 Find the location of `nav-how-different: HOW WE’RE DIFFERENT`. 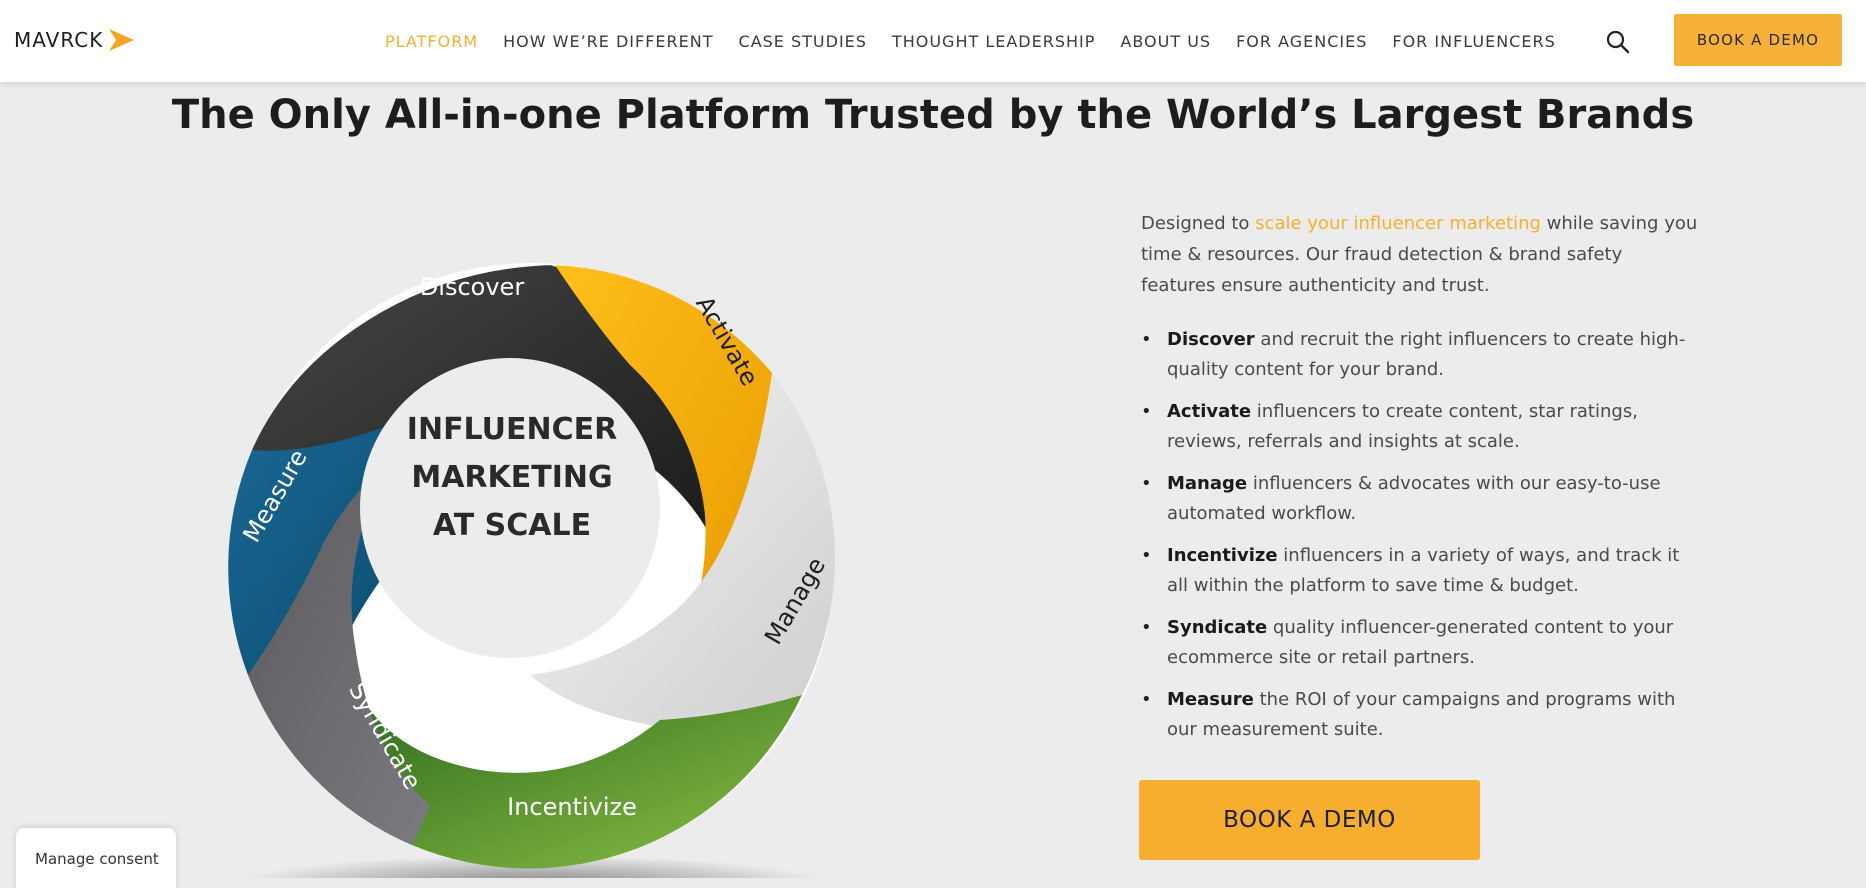

nav-how-different: HOW WE’RE DIFFERENT is located at coordinates (608, 41).